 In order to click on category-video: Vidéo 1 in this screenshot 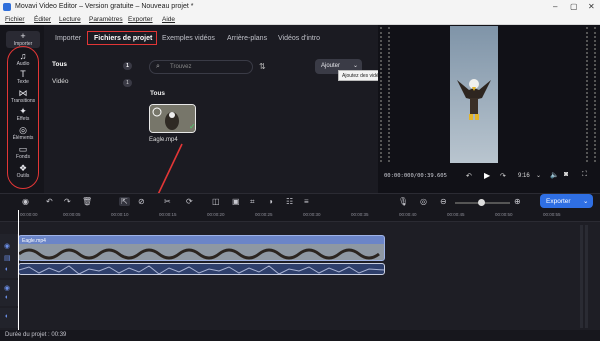, I will do `click(93, 84)`.